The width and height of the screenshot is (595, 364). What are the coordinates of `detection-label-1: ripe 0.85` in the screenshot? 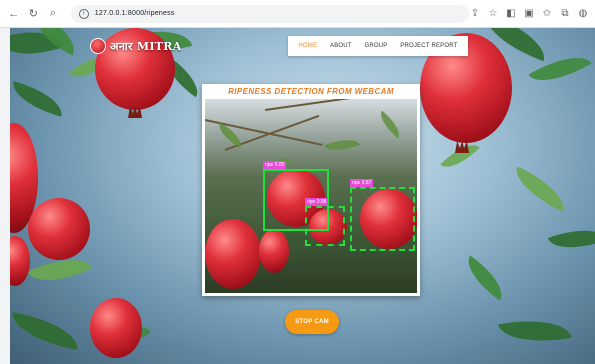 It's located at (275, 165).